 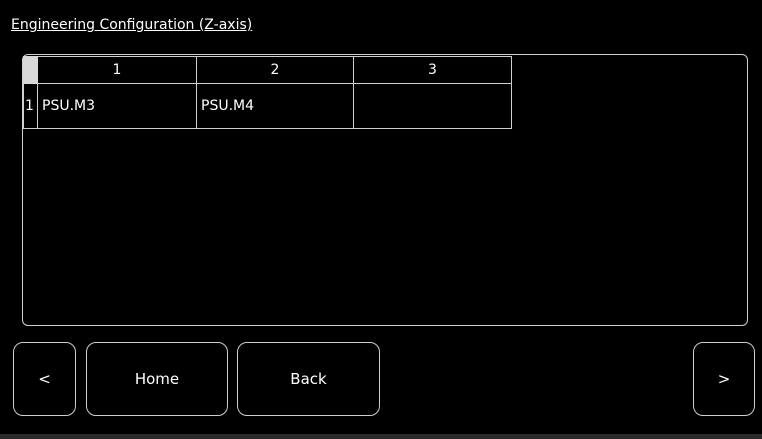 What do you see at coordinates (30, 106) in the screenshot?
I see `row-header: 1` at bounding box center [30, 106].